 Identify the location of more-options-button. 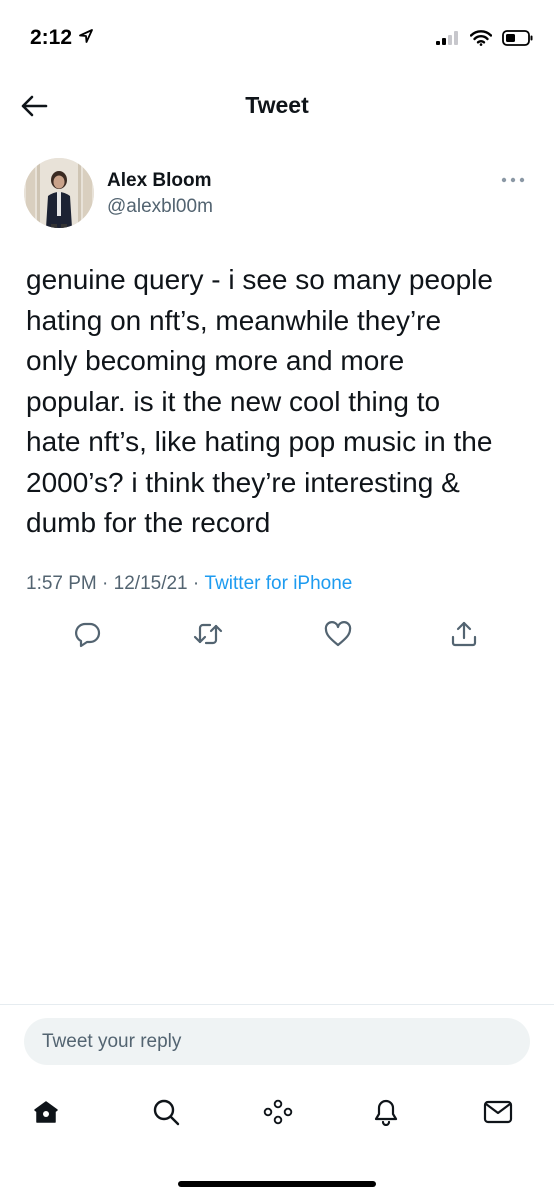
(513, 180).